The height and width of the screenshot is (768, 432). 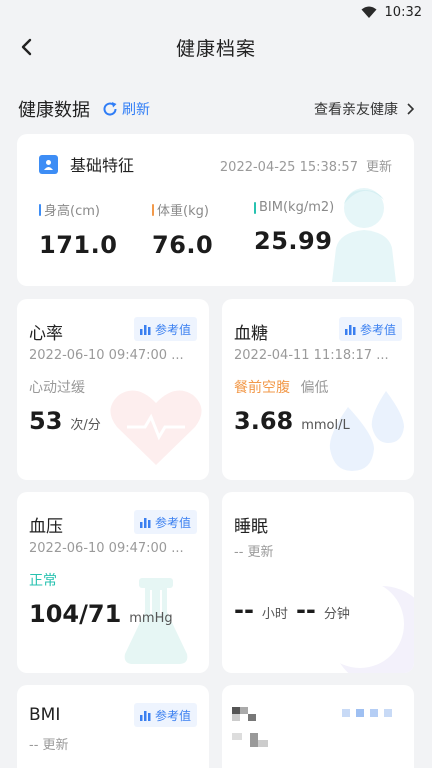 I want to click on blood-sugar-reference-label: 参考值, so click(x=377, y=329).